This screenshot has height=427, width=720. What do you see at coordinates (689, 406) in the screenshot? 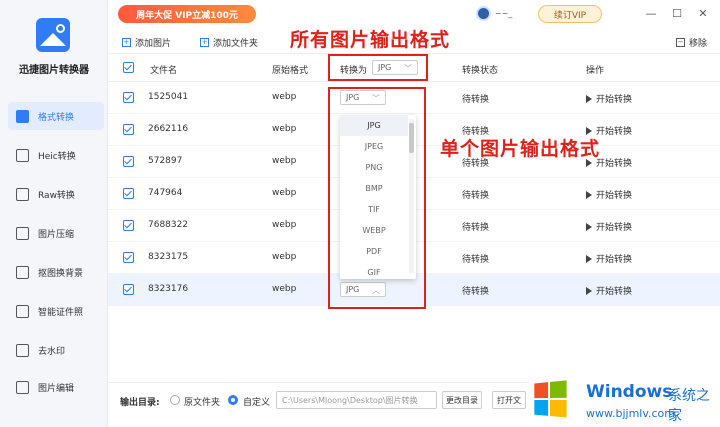
I see `watermark-subtitle: 系统之家` at bounding box center [689, 406].